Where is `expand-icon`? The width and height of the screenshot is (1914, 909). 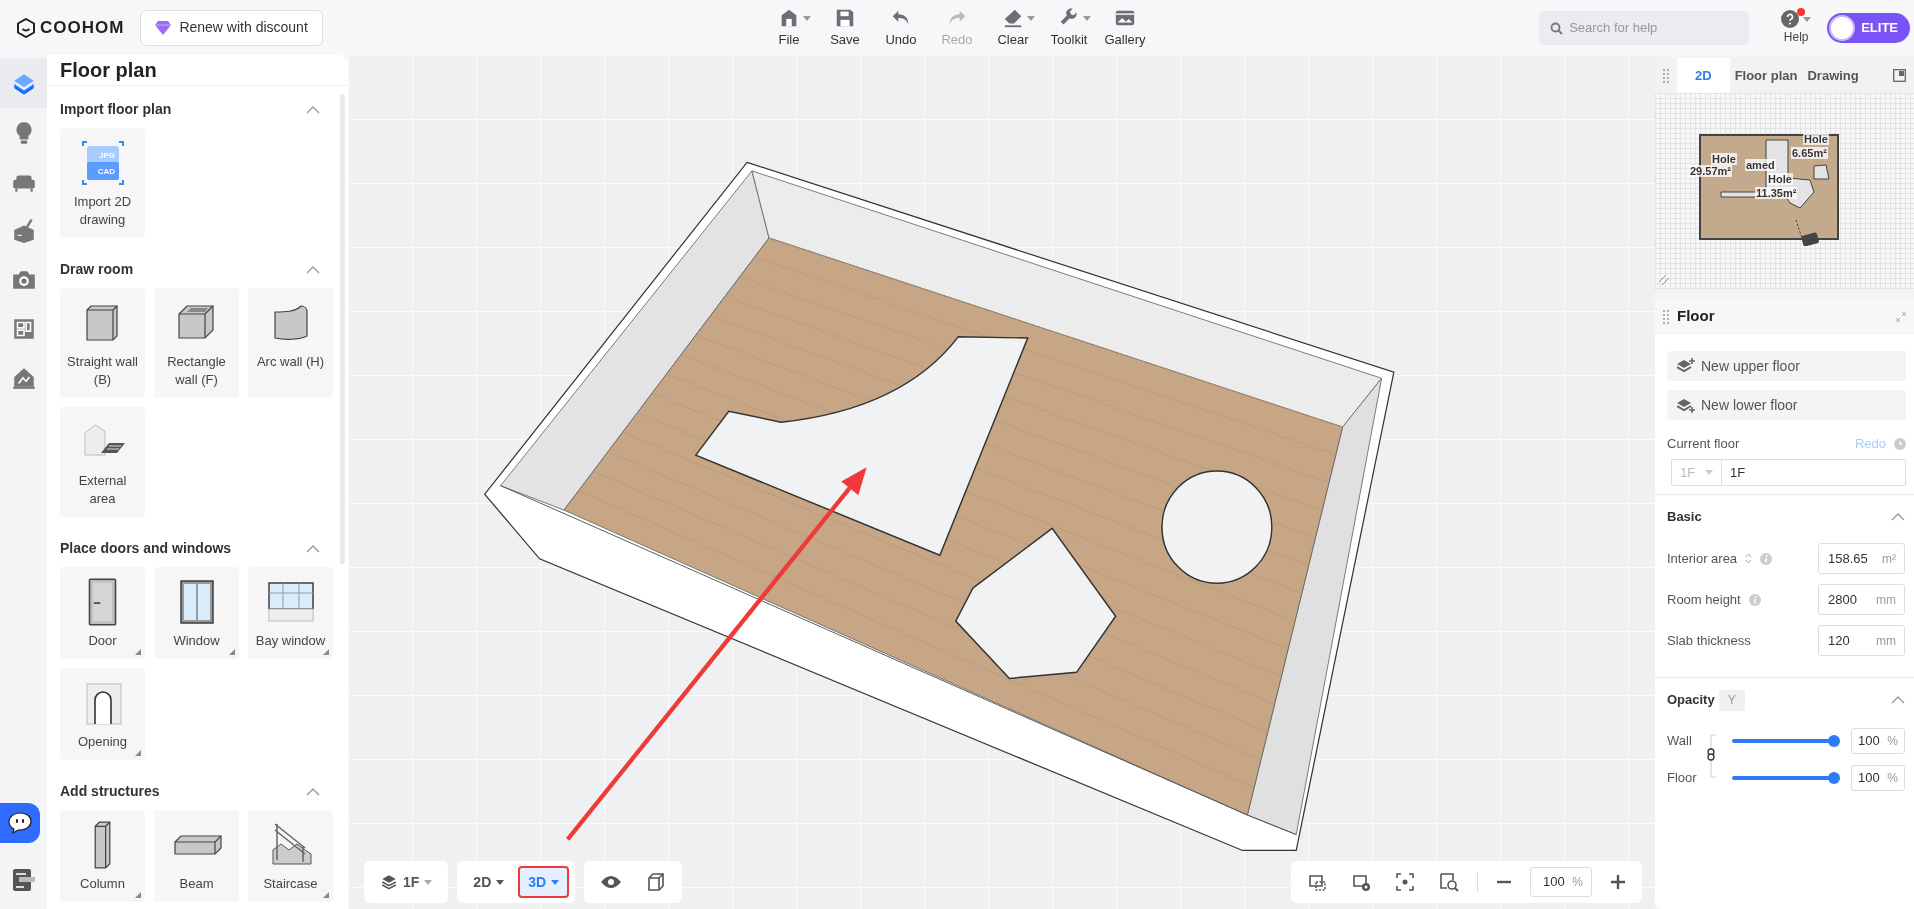
expand-icon is located at coordinates (1901, 316).